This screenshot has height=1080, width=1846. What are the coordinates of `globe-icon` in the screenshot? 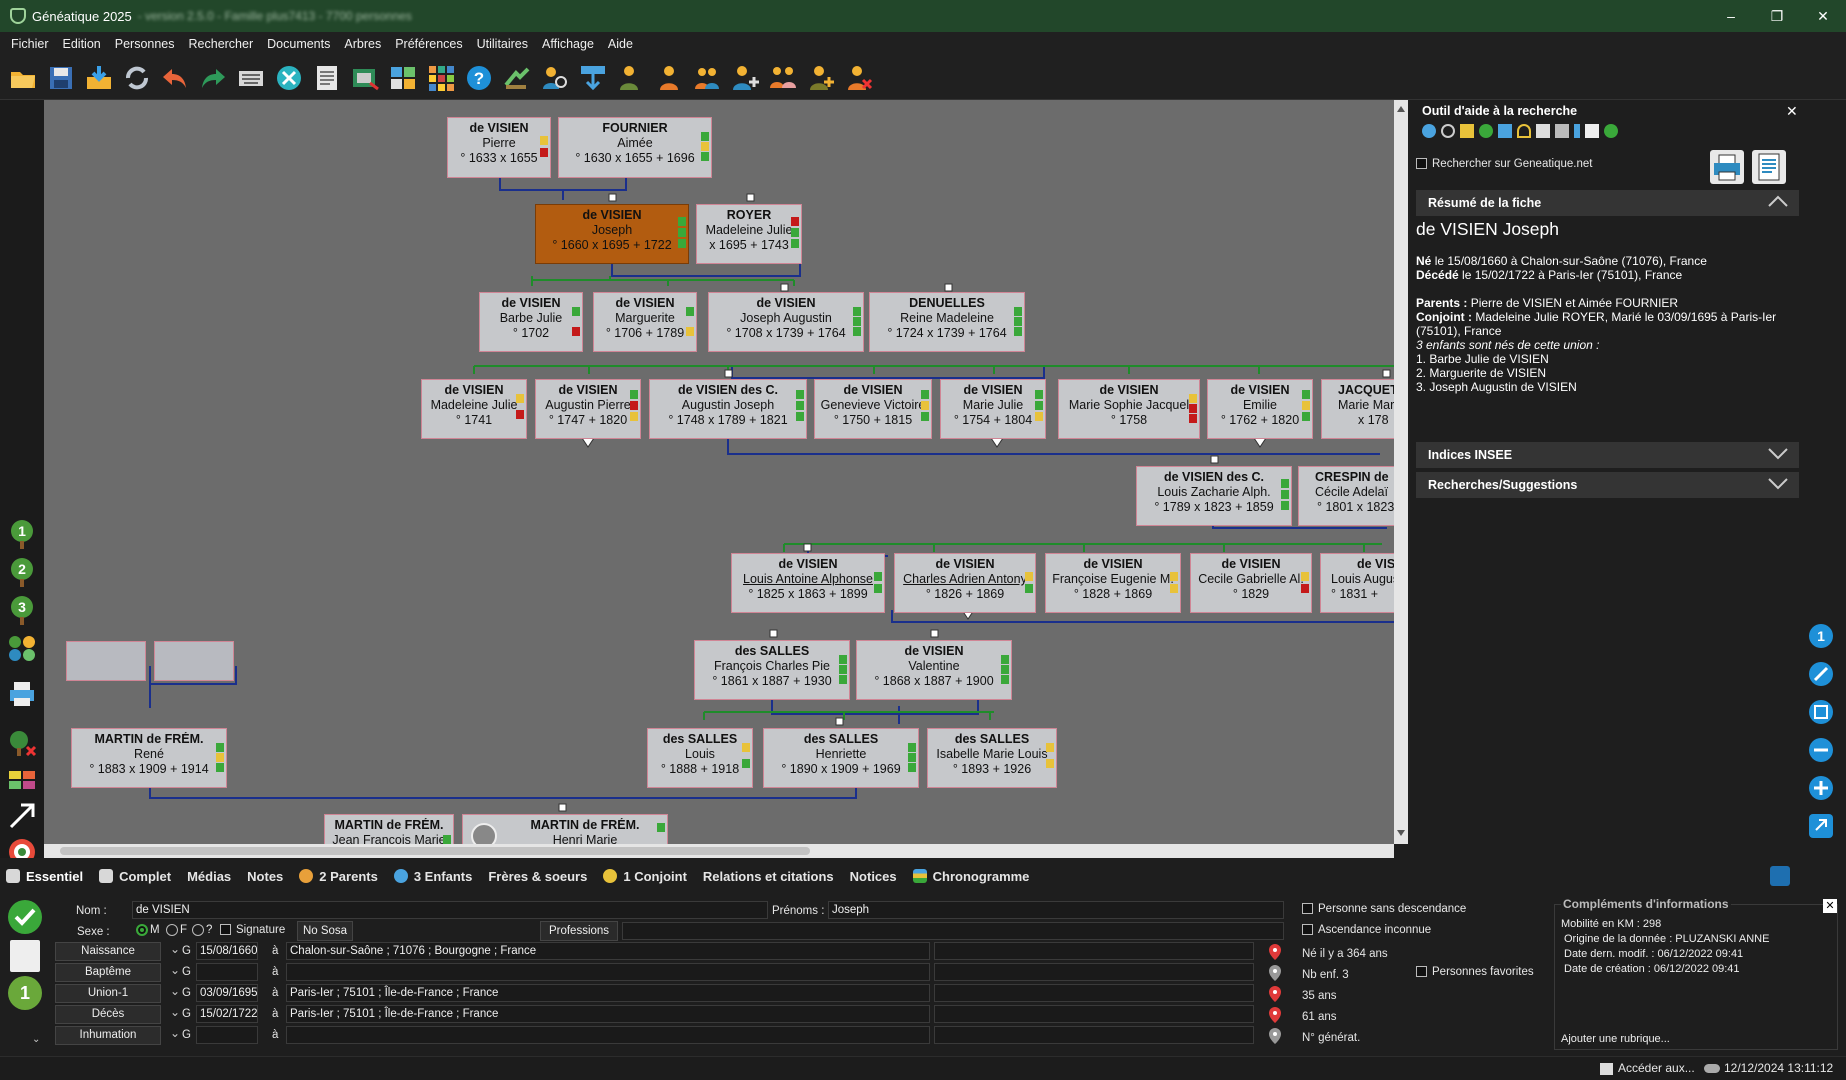 It's located at (1611, 131).